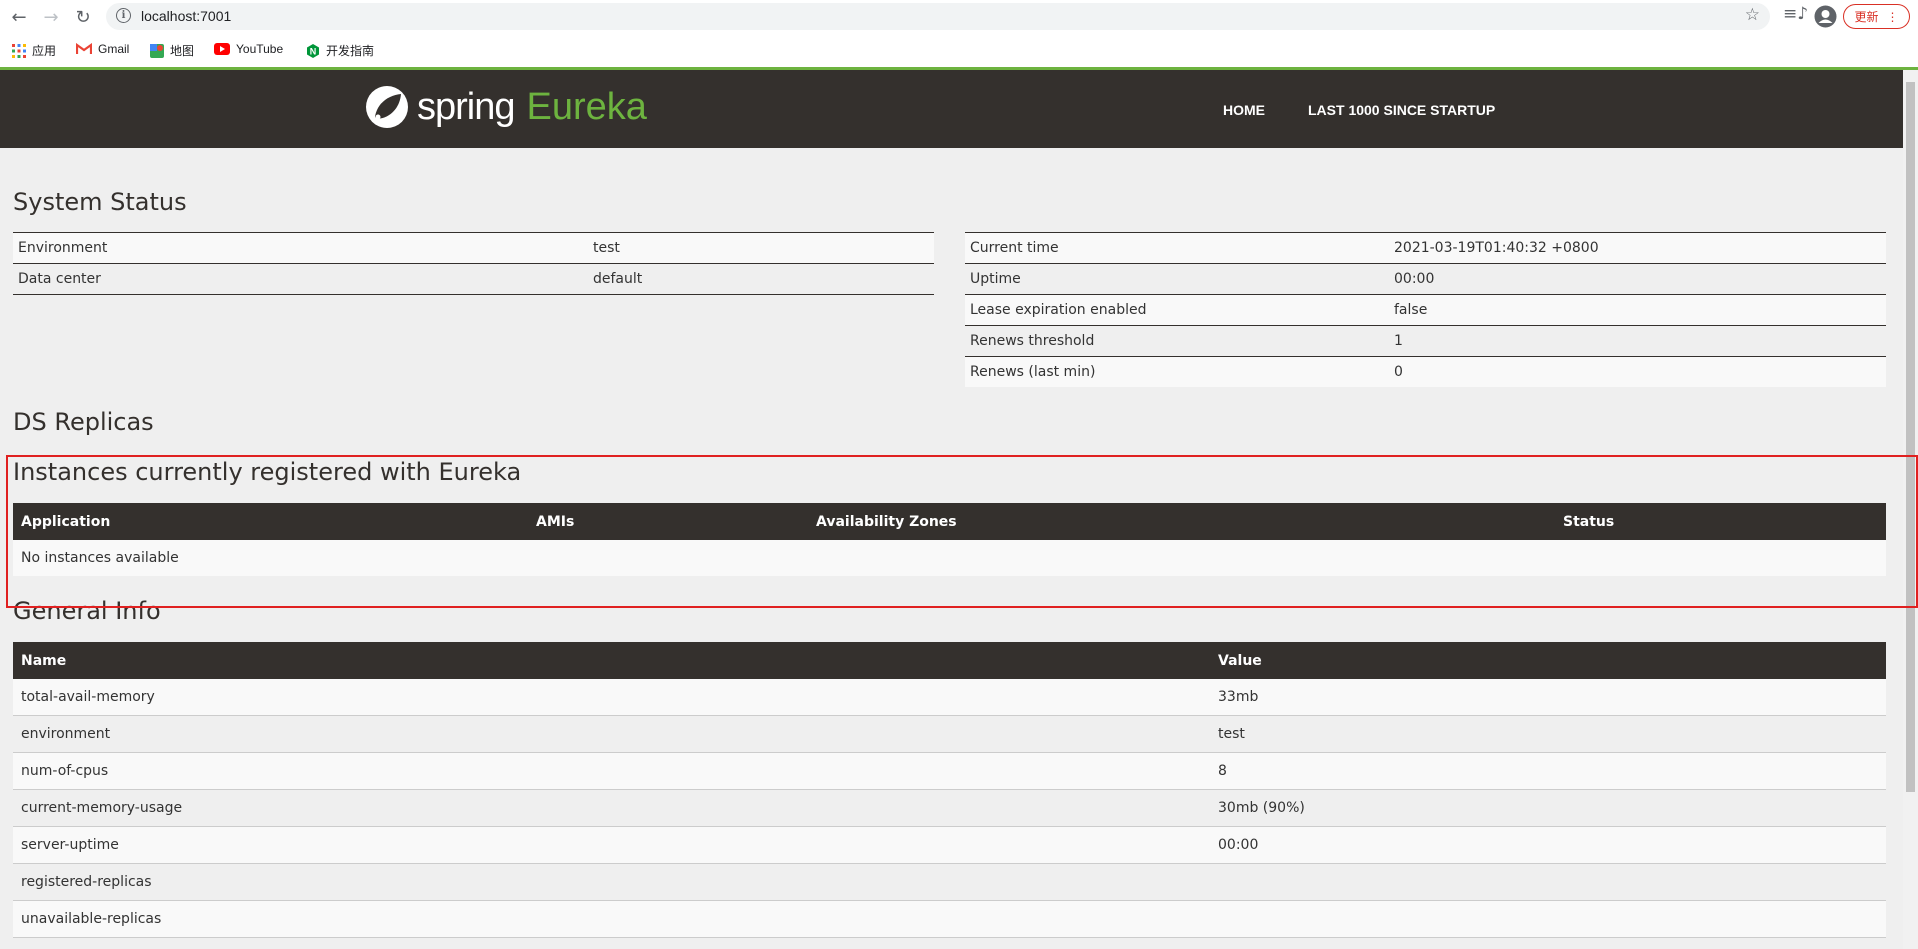  What do you see at coordinates (350, 51) in the screenshot?
I see `bookmark-label: 开发指南` at bounding box center [350, 51].